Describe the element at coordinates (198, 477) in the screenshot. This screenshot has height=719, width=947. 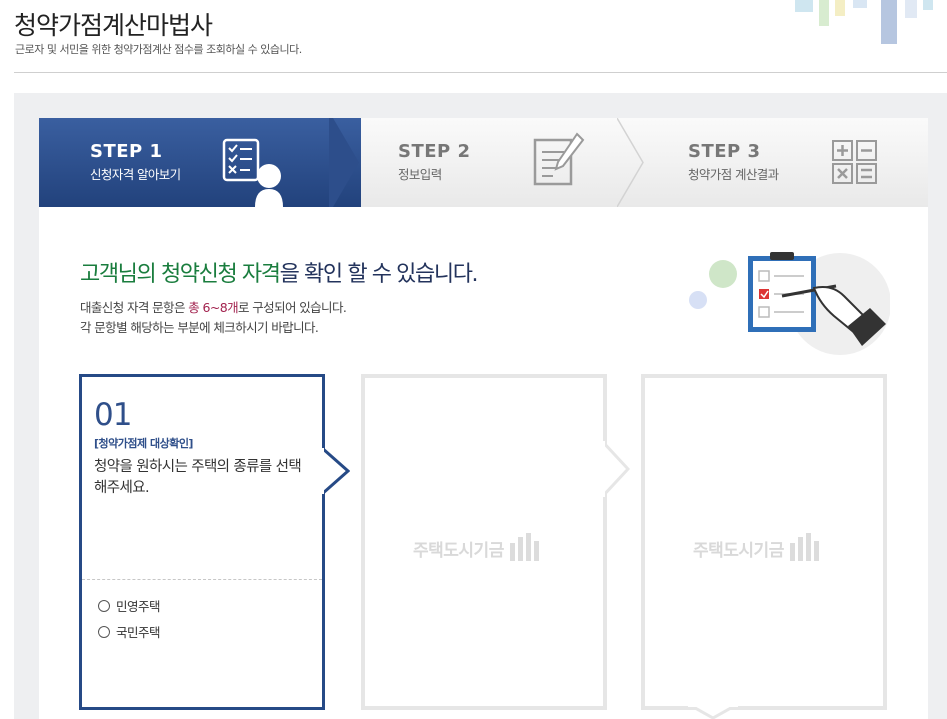
I see `question-text: 청약을 원하시는 주택의 종류를 선택해주세요.` at that location.